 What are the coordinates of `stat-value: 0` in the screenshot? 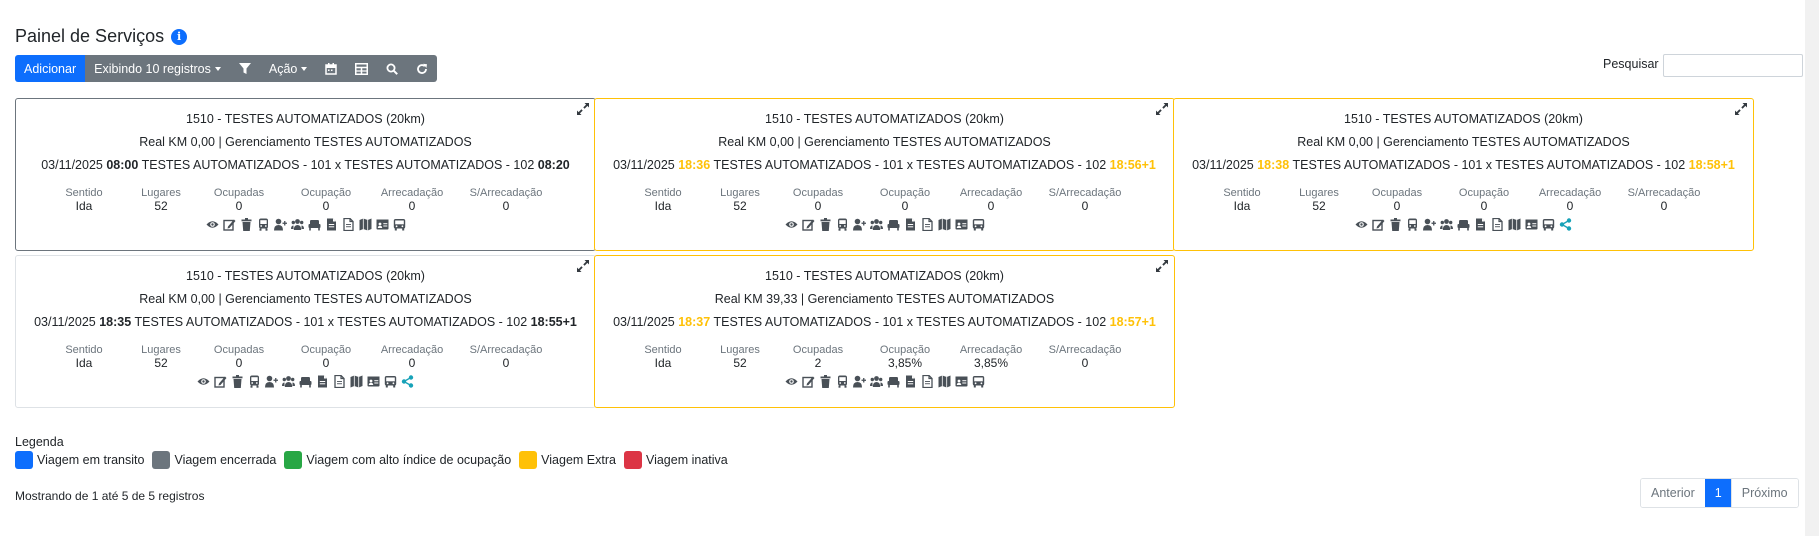 It's located at (1085, 206).